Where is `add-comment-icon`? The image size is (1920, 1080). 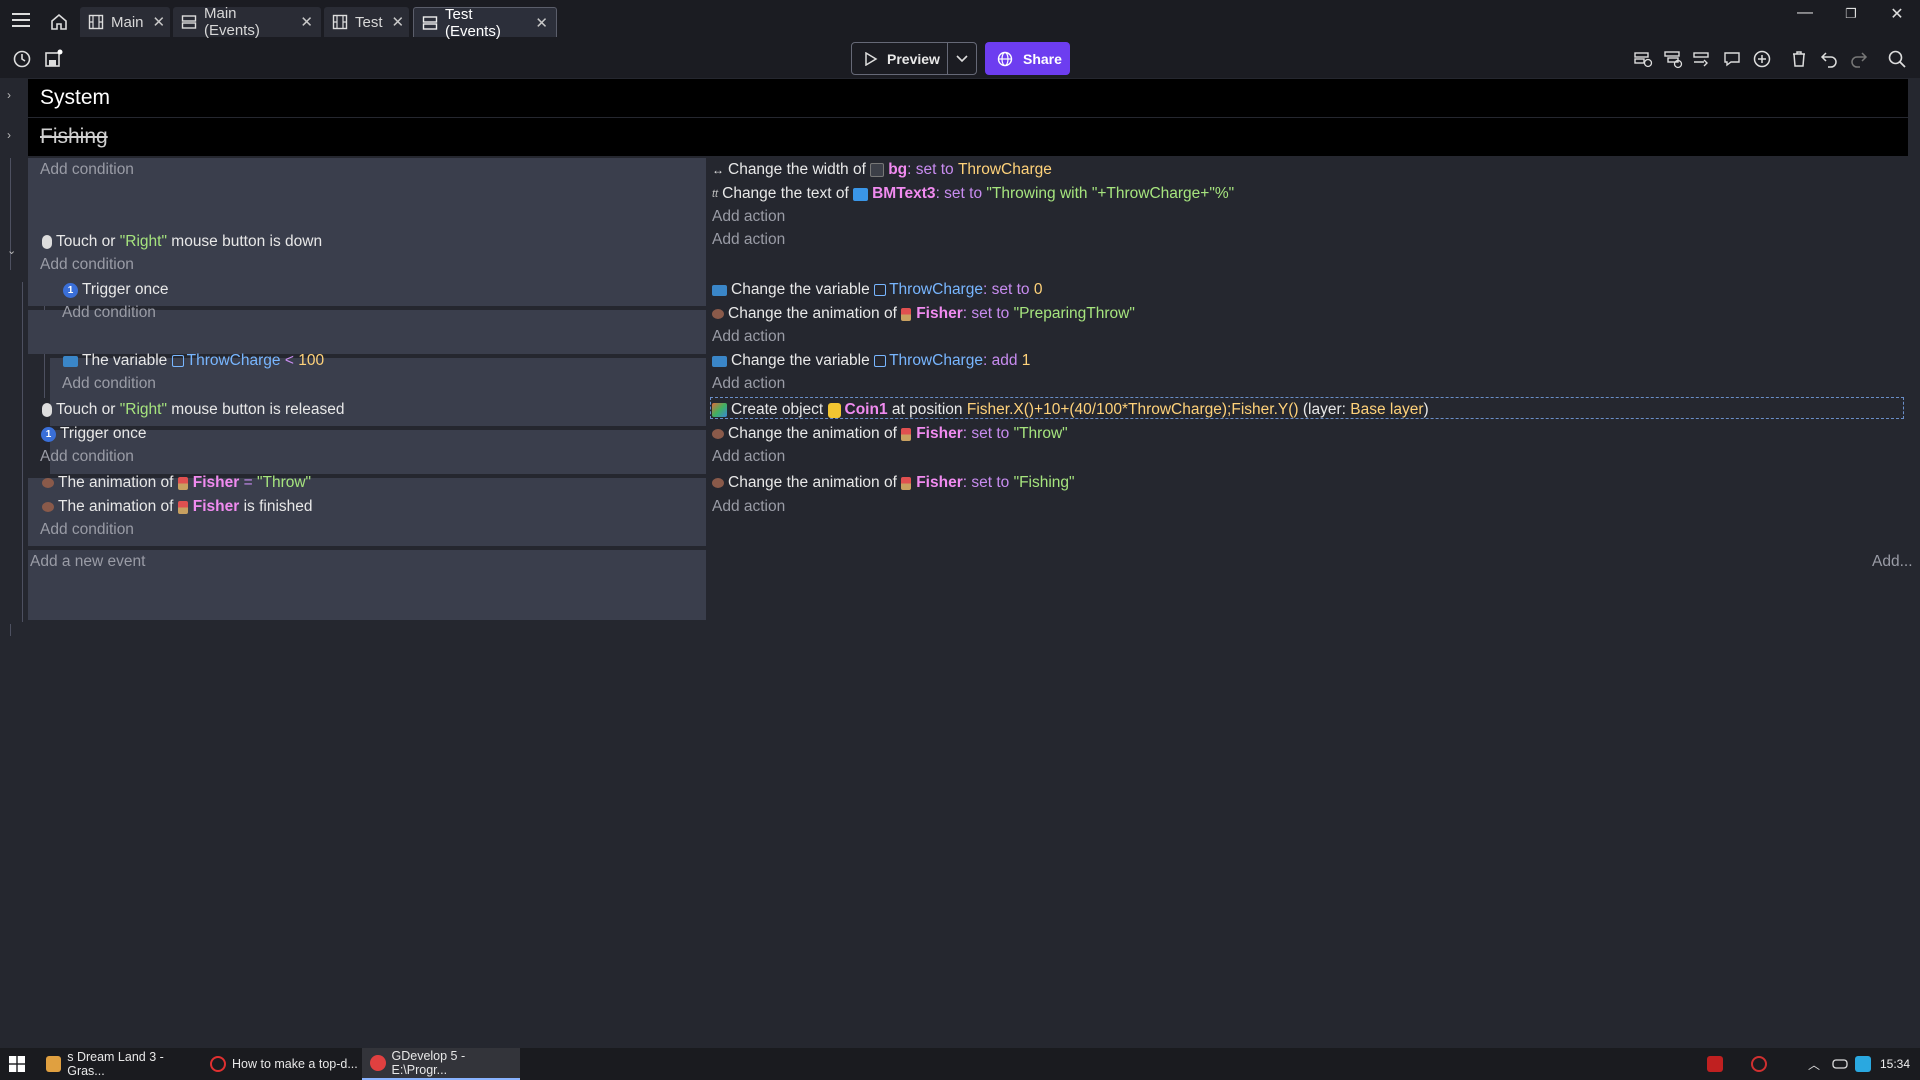 add-comment-icon is located at coordinates (1732, 59).